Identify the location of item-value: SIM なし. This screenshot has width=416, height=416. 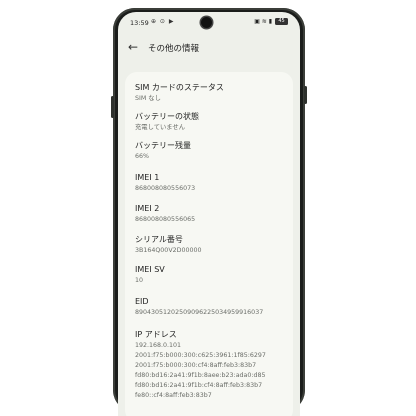
(148, 98).